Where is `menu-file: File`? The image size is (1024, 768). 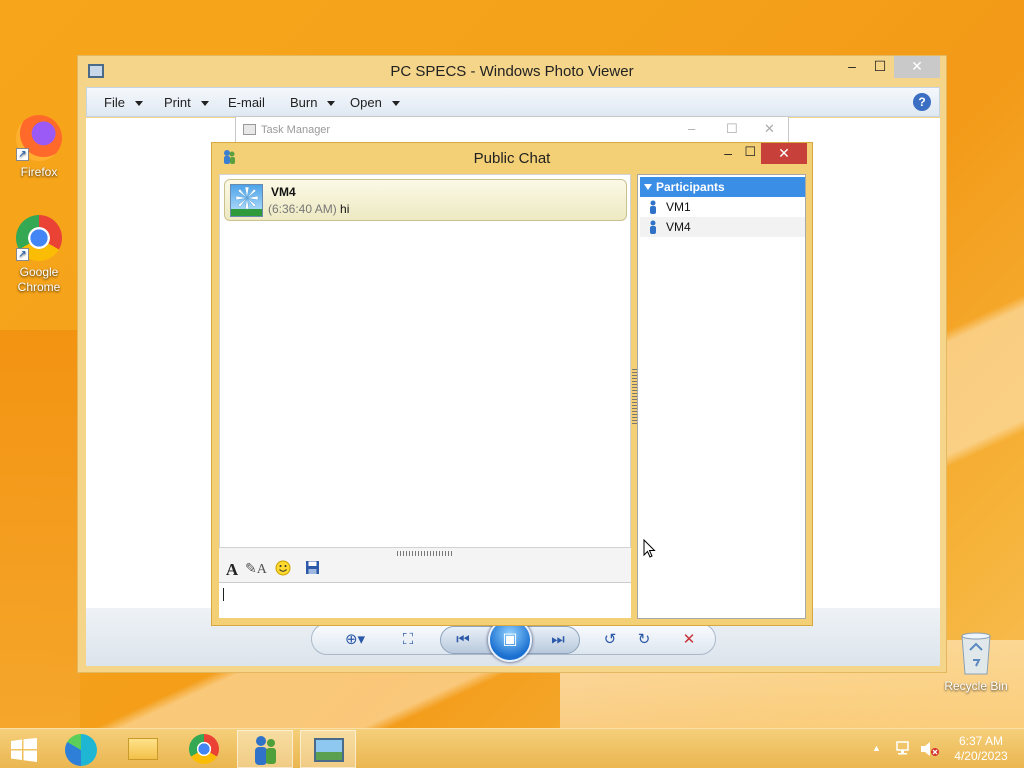
menu-file: File is located at coordinates (123, 102).